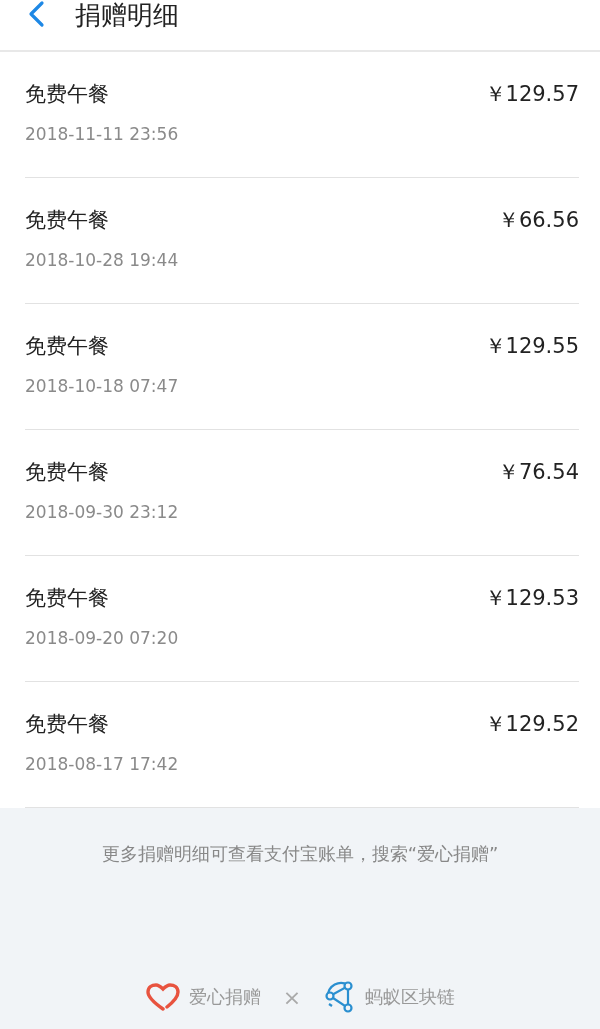 Image resolution: width=600 pixels, height=1029 pixels. What do you see at coordinates (102, 638) in the screenshot?
I see `donation-time: 2018-09-20 07:20` at bounding box center [102, 638].